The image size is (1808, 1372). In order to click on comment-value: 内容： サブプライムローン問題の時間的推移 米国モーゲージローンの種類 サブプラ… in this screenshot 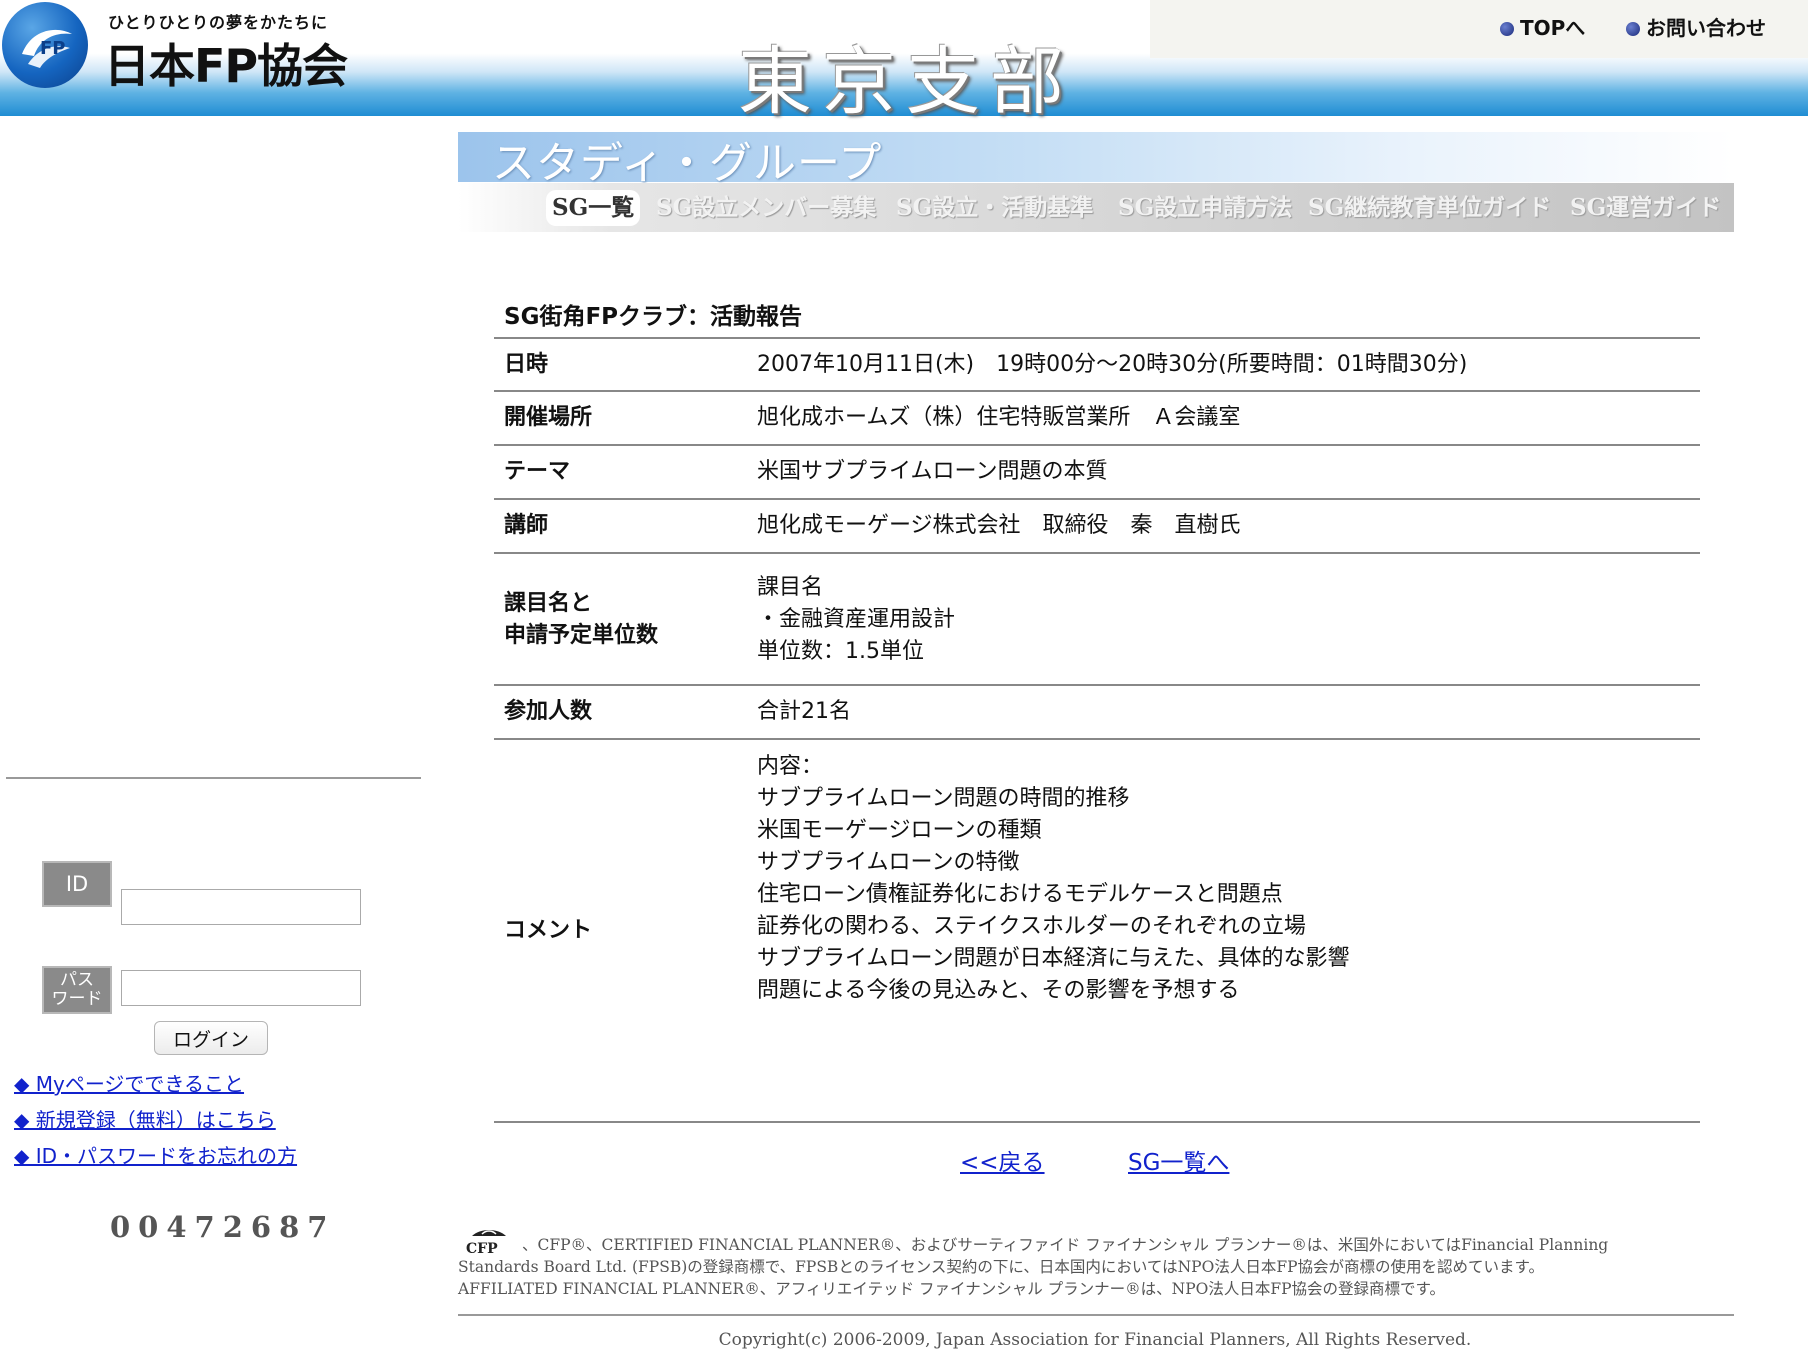, I will do `click(1223, 930)`.